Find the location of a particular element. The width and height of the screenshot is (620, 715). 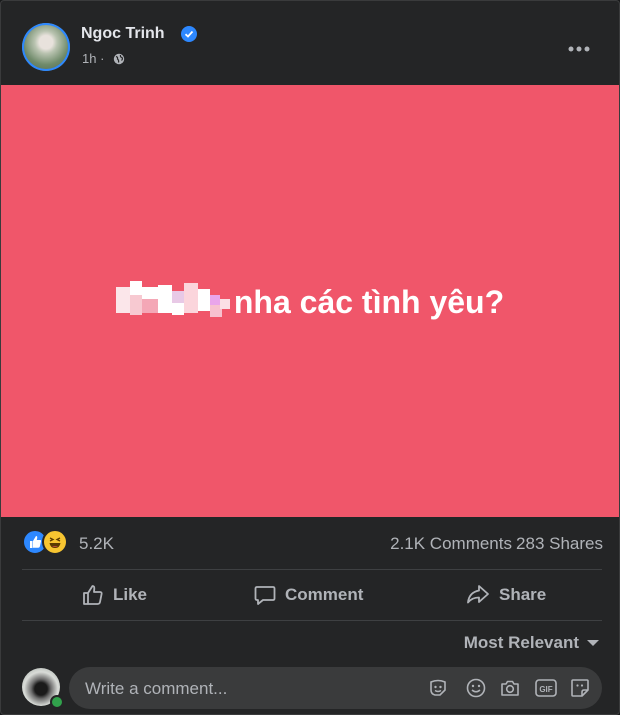

comment-button: Comment is located at coordinates (308, 595).